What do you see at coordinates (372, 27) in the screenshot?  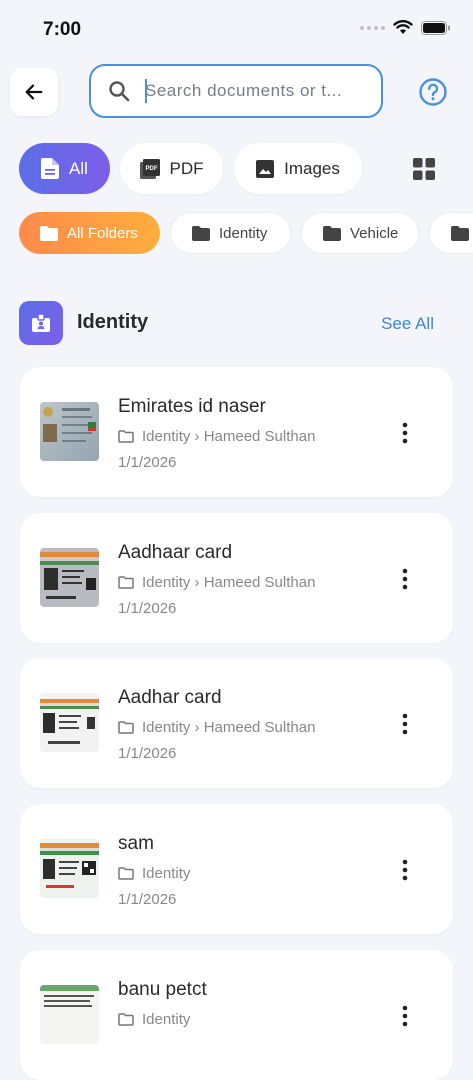 I see `signal-icon` at bounding box center [372, 27].